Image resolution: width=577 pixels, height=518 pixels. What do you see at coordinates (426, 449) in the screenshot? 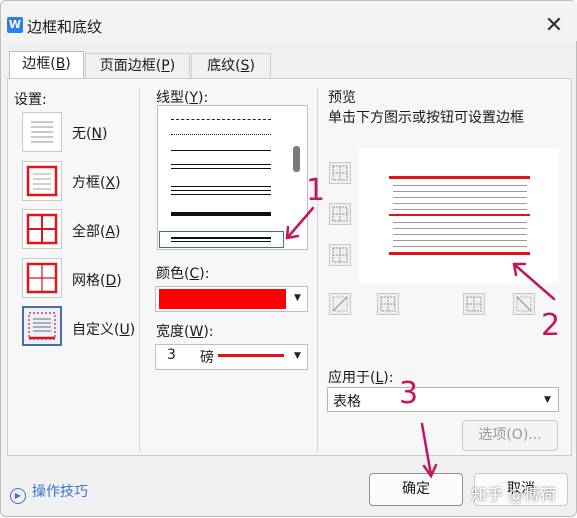
I see `arrow-3-shaft` at bounding box center [426, 449].